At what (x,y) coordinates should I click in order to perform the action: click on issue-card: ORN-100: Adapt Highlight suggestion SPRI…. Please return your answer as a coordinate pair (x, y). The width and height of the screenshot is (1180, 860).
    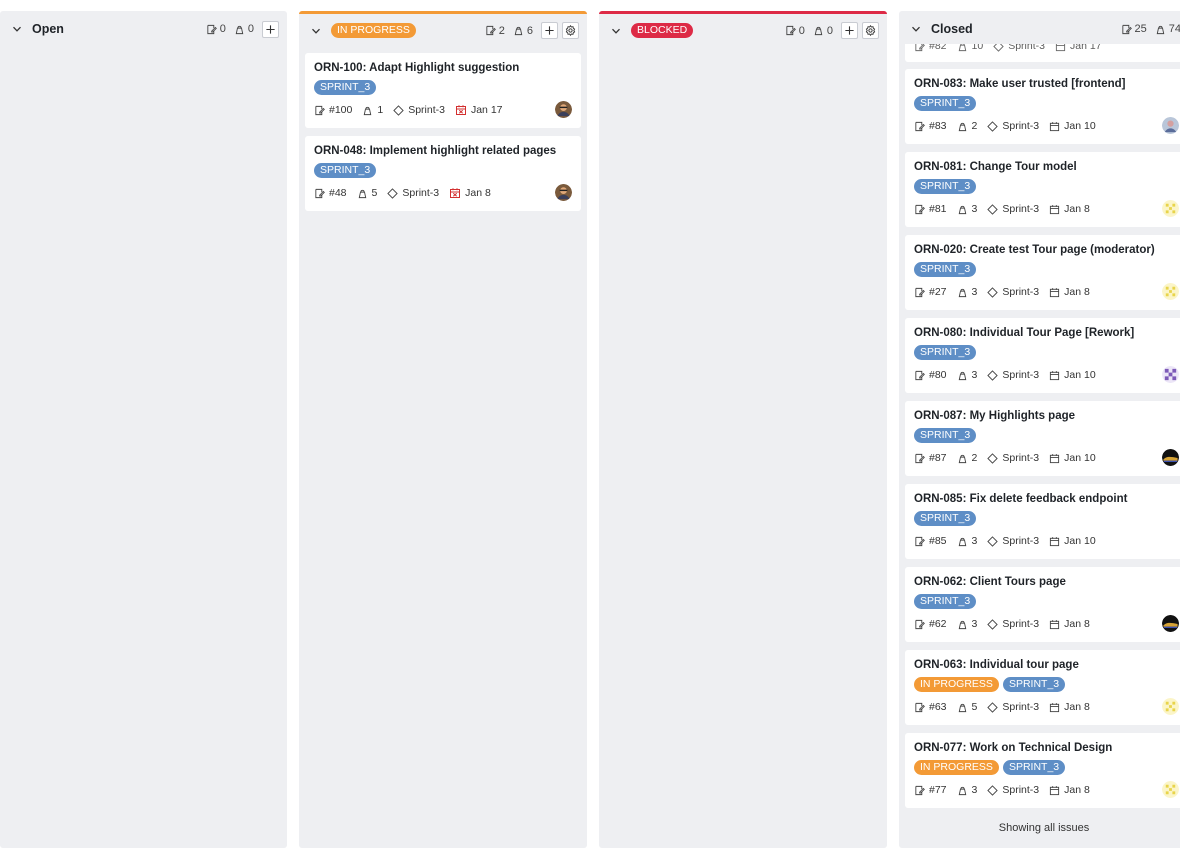
    Looking at the image, I should click on (443, 90).